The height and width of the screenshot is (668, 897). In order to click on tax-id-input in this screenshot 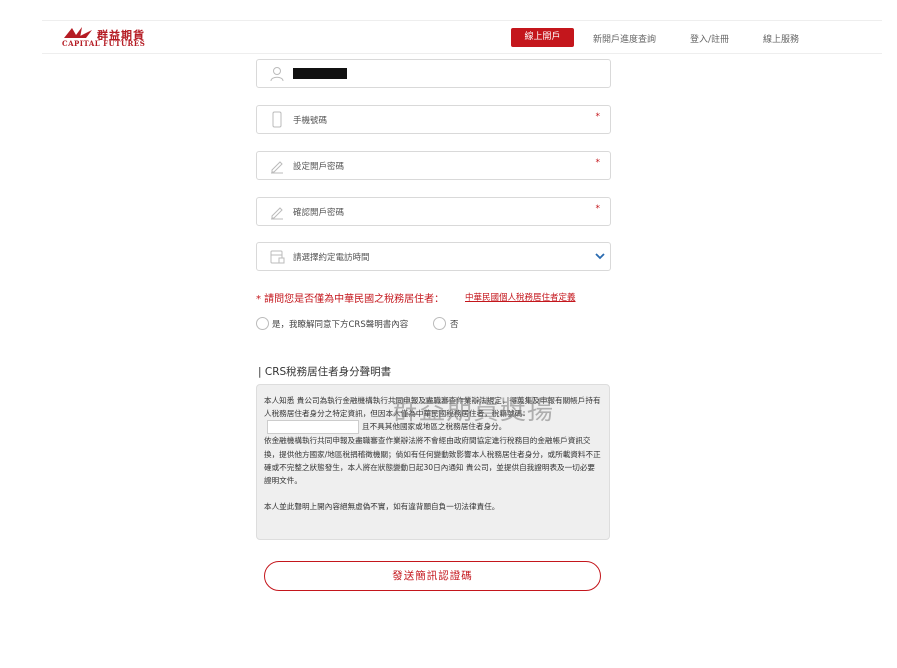, I will do `click(313, 427)`.